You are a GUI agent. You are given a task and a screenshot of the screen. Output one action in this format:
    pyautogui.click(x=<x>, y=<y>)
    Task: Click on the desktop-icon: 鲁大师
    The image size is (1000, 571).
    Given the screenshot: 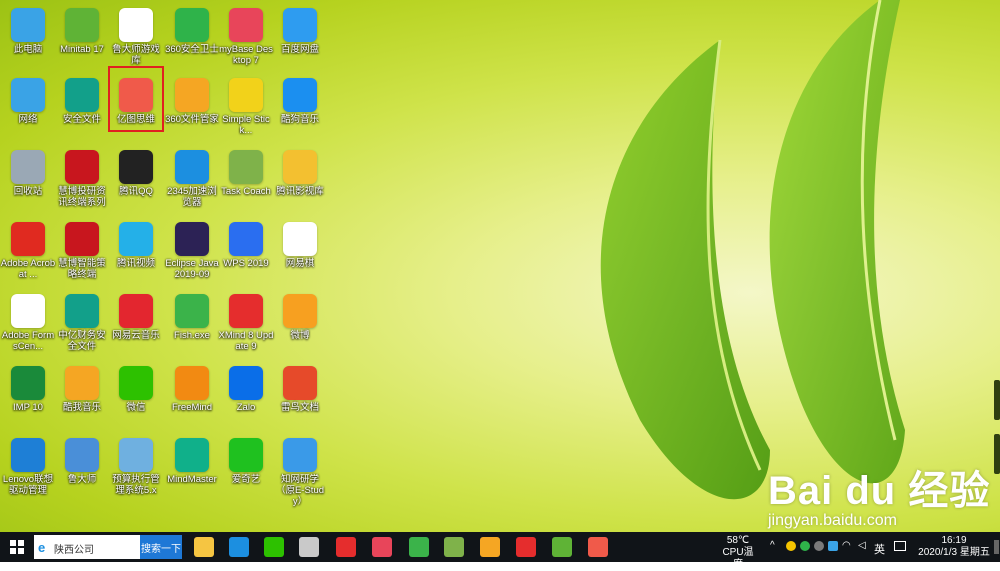 What is the action you would take?
    pyautogui.click(x=82, y=470)
    